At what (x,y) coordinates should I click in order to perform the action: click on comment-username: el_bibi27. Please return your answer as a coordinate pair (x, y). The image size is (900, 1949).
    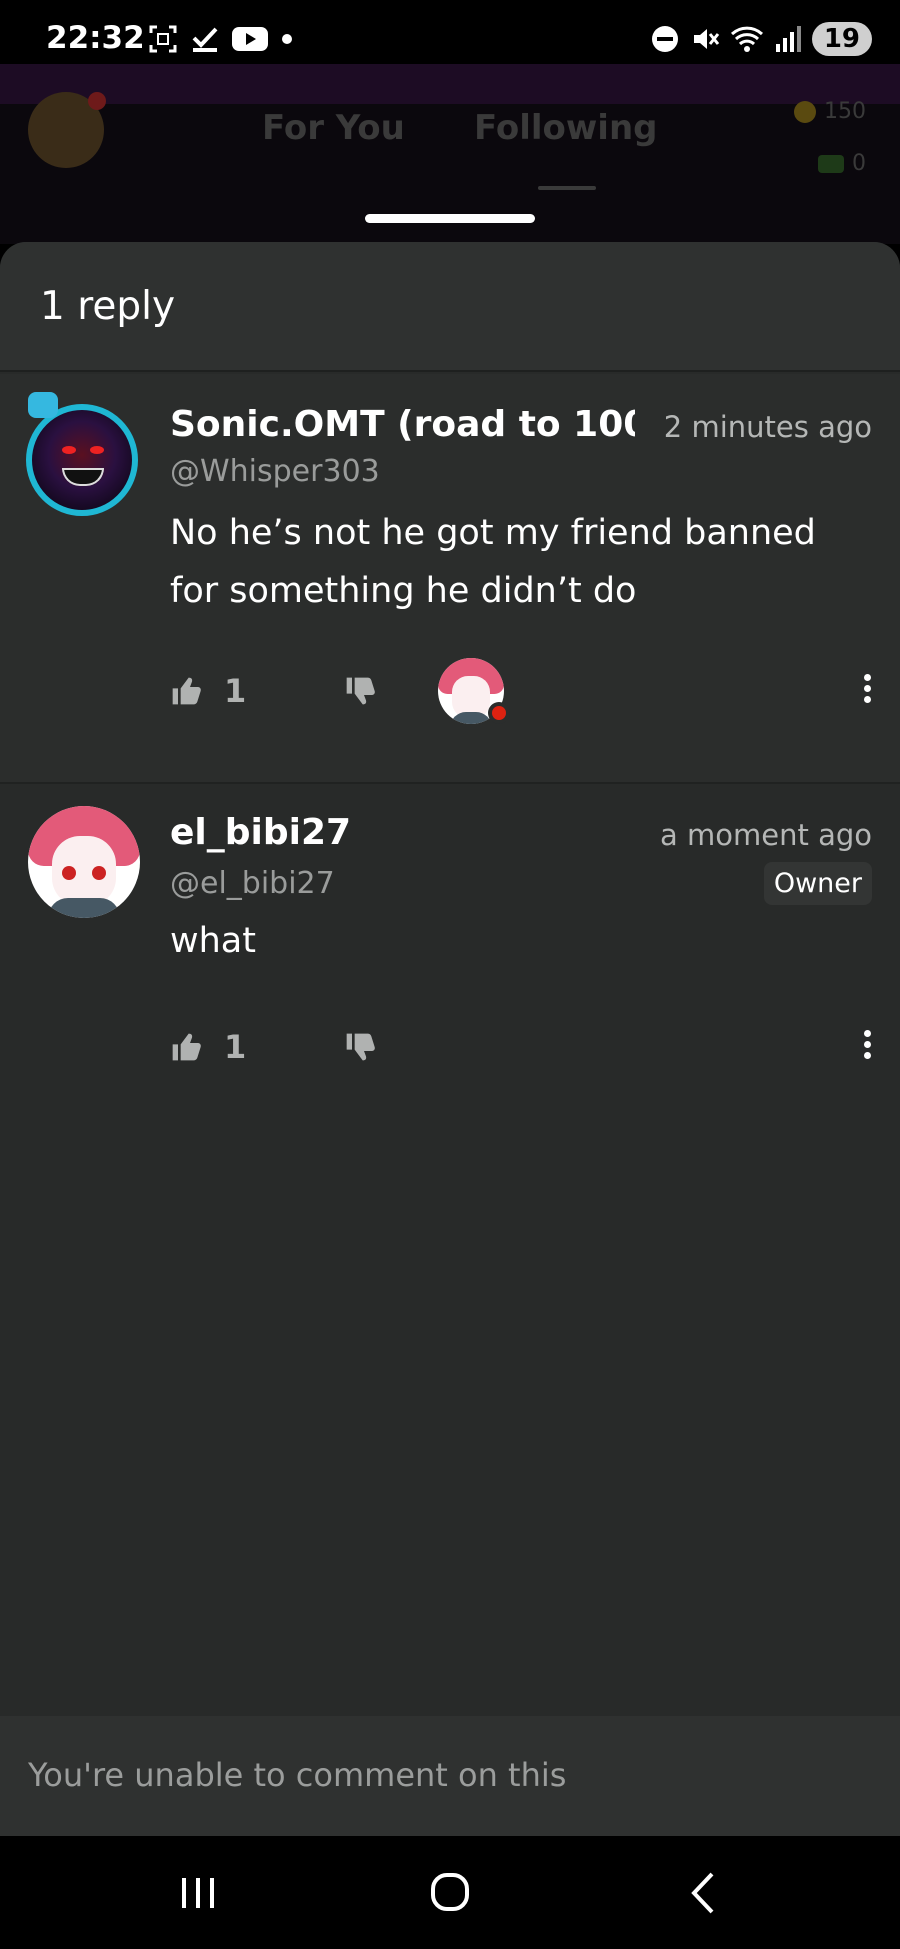
    Looking at the image, I should click on (260, 832).